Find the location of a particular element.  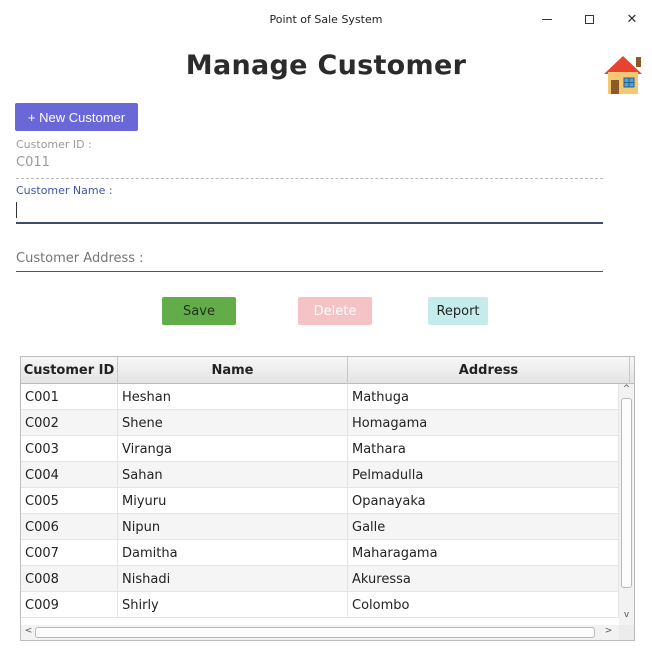

customer-id-value: C011 is located at coordinates (33, 162).